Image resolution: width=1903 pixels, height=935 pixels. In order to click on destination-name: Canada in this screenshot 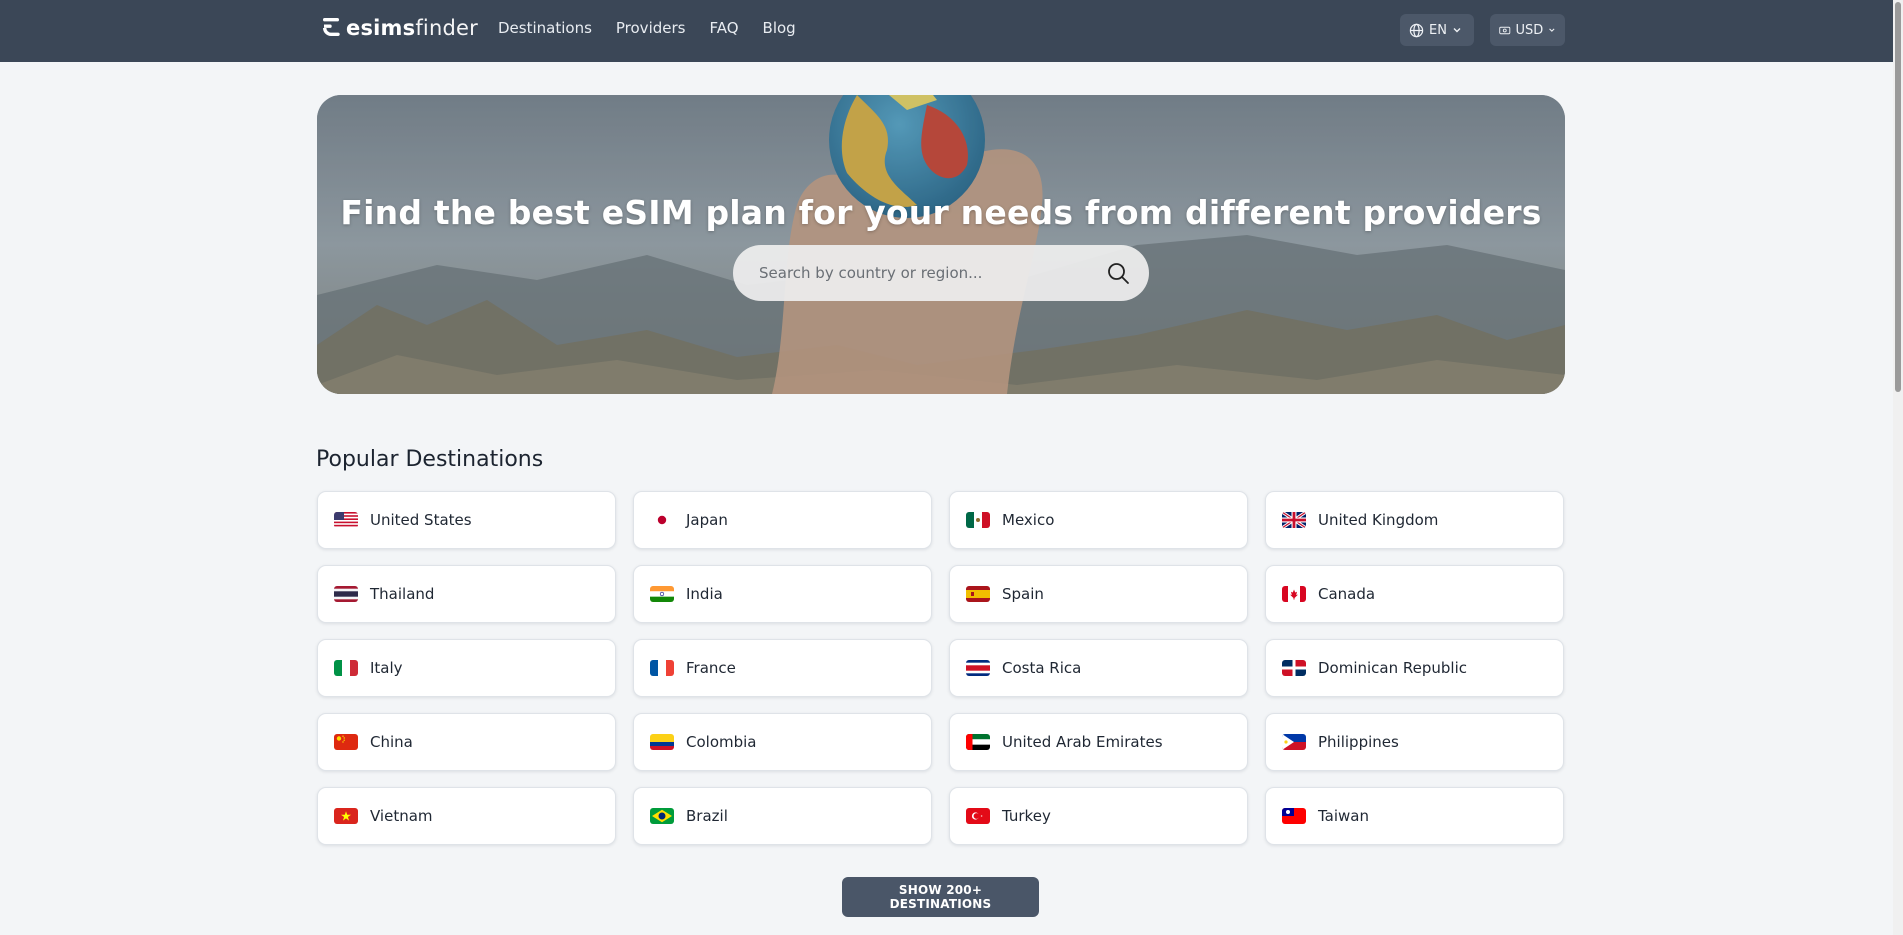, I will do `click(1347, 594)`.